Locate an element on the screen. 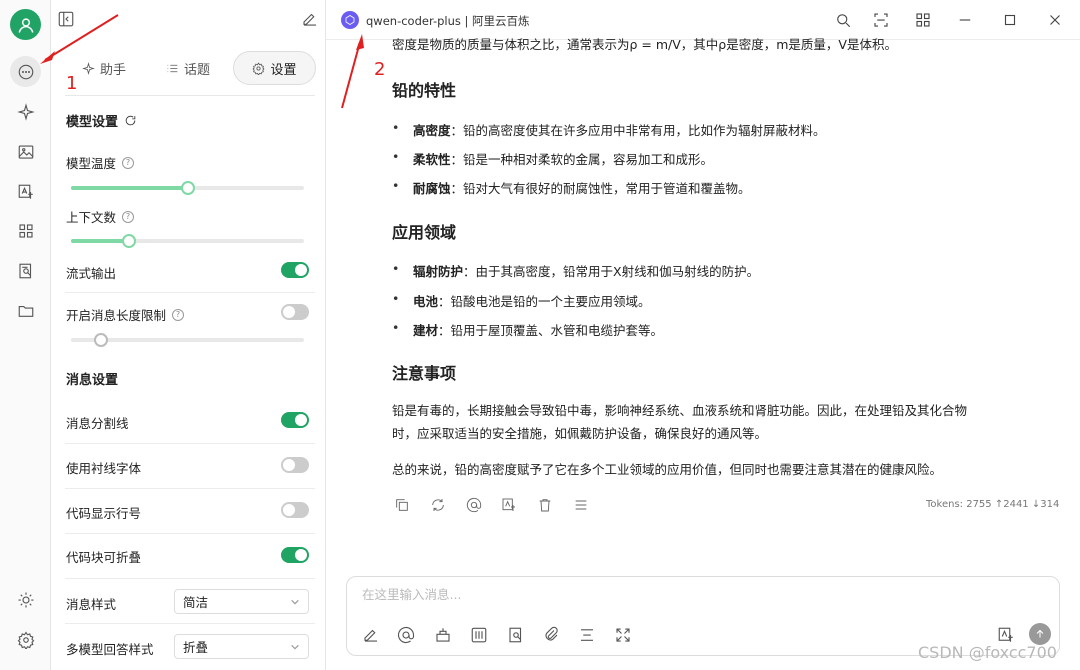  search-button is located at coordinates (843, 20).